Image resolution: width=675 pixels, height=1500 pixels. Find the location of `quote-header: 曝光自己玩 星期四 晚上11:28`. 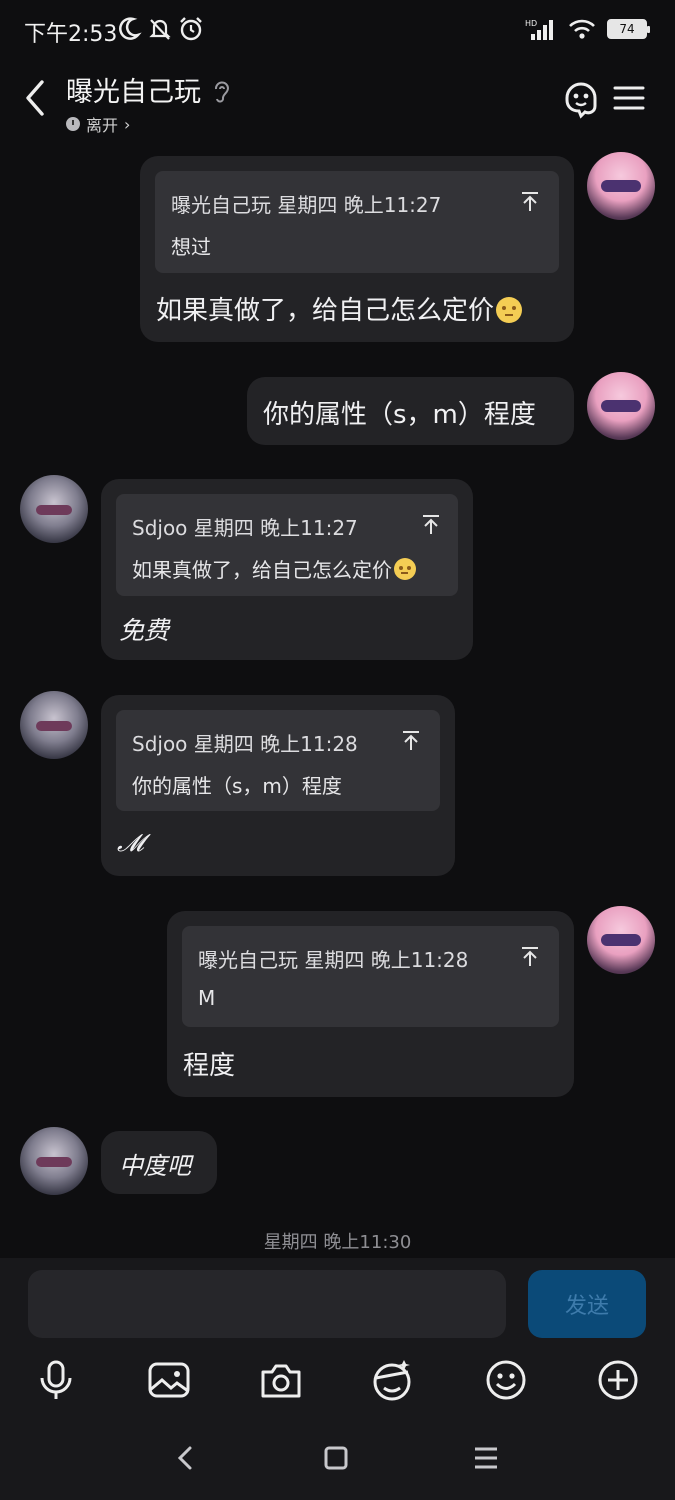

quote-header: 曝光自己玩 星期四 晚上11:28 is located at coordinates (333, 960).